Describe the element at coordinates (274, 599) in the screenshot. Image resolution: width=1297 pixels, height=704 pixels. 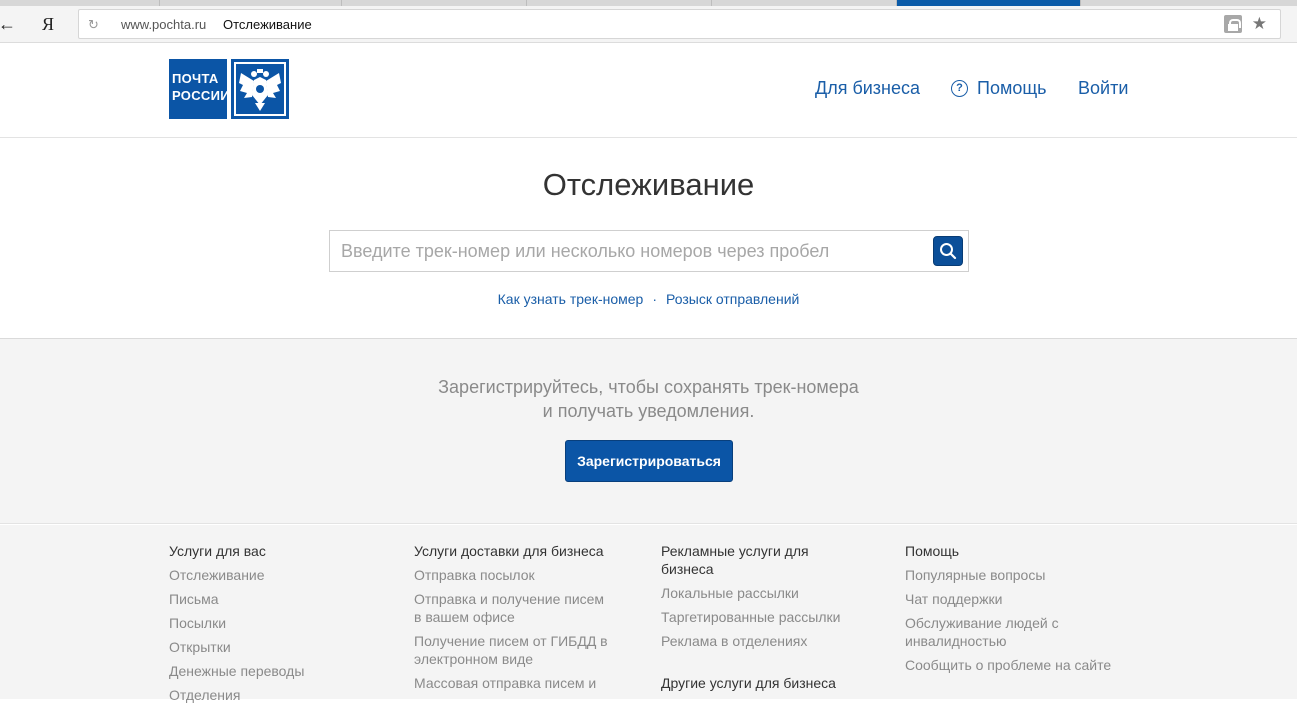
I see `footer-link: Письма` at that location.